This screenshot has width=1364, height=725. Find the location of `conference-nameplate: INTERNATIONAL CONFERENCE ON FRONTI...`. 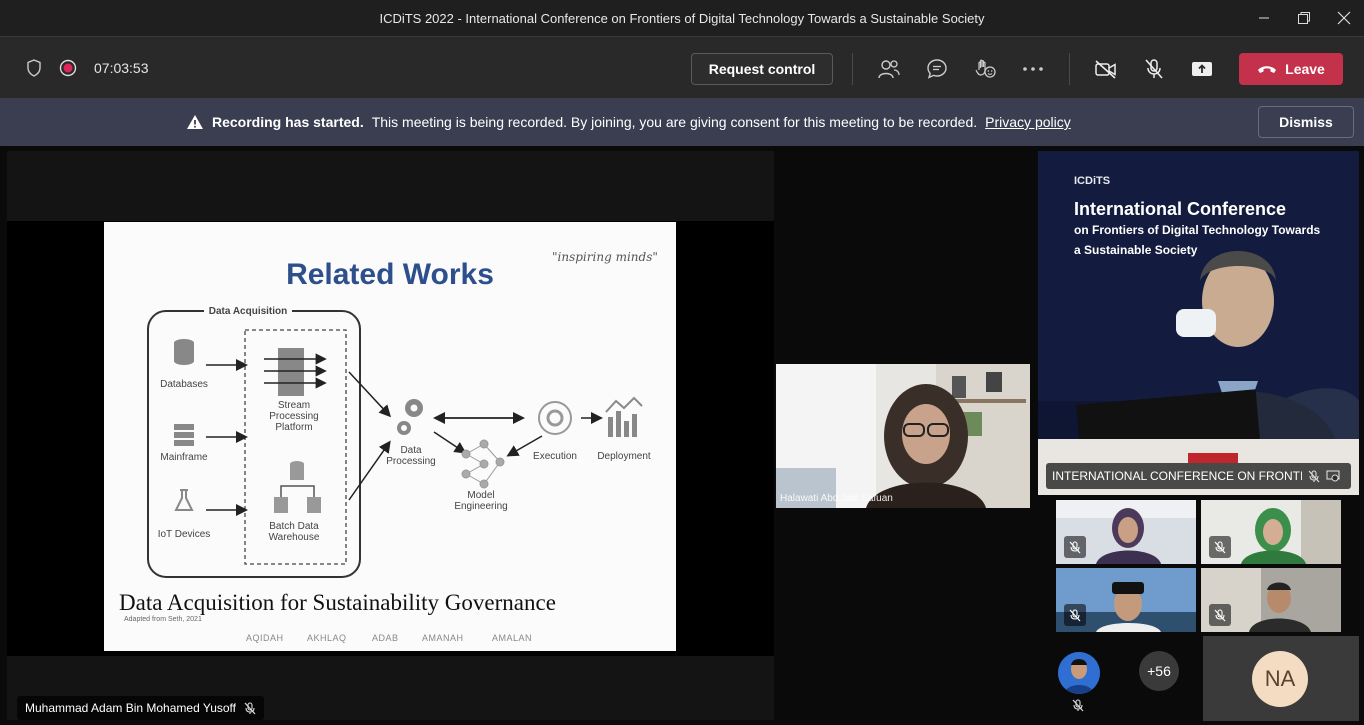

conference-nameplate: INTERNATIONAL CONFERENCE ON FRONTI... is located at coordinates (1198, 476).